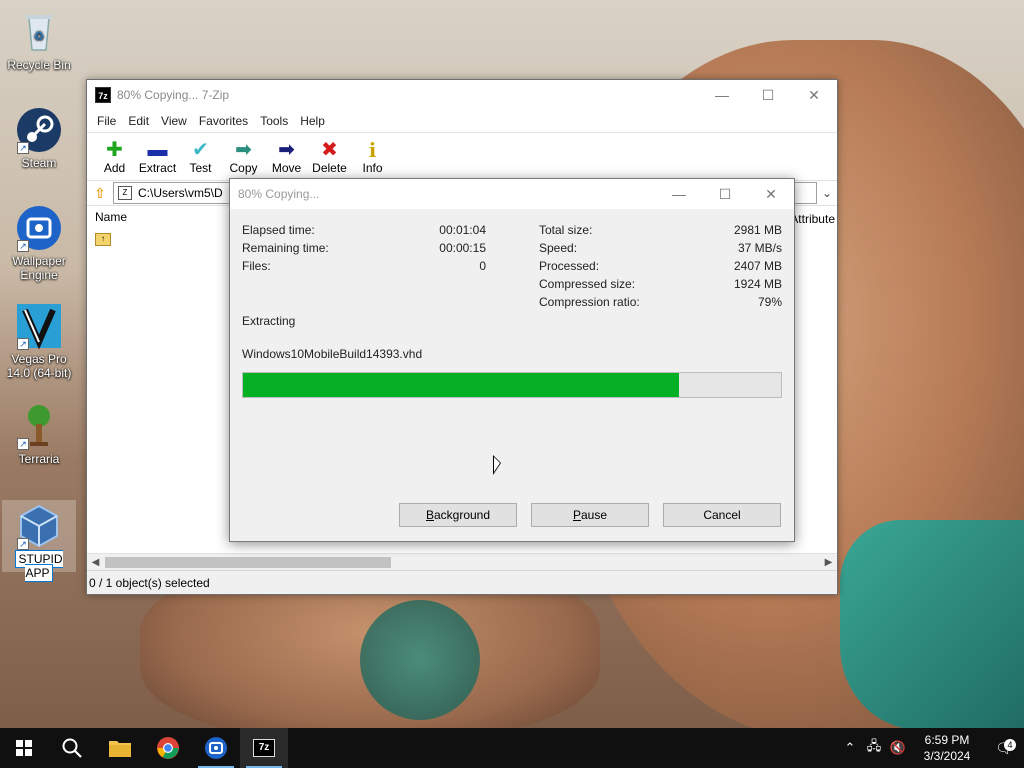 The height and width of the screenshot is (768, 1024). I want to click on files-value: 0, so click(482, 266).